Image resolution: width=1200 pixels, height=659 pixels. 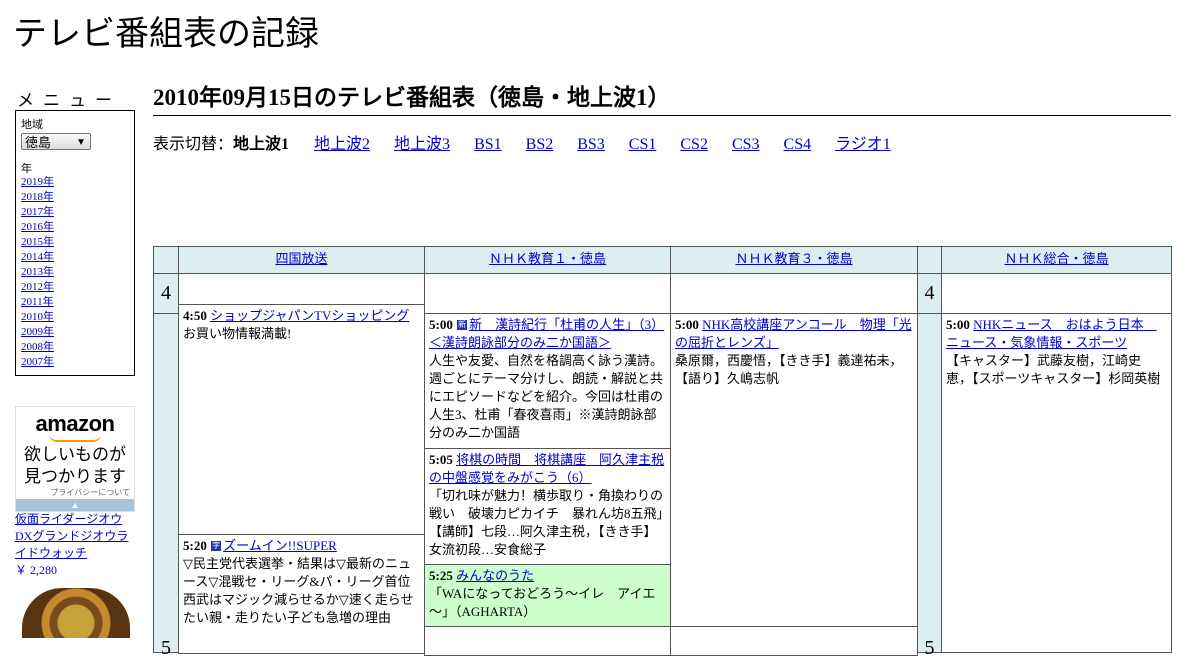 What do you see at coordinates (166, 293) in the screenshot?
I see `hour-cell-4: 4` at bounding box center [166, 293].